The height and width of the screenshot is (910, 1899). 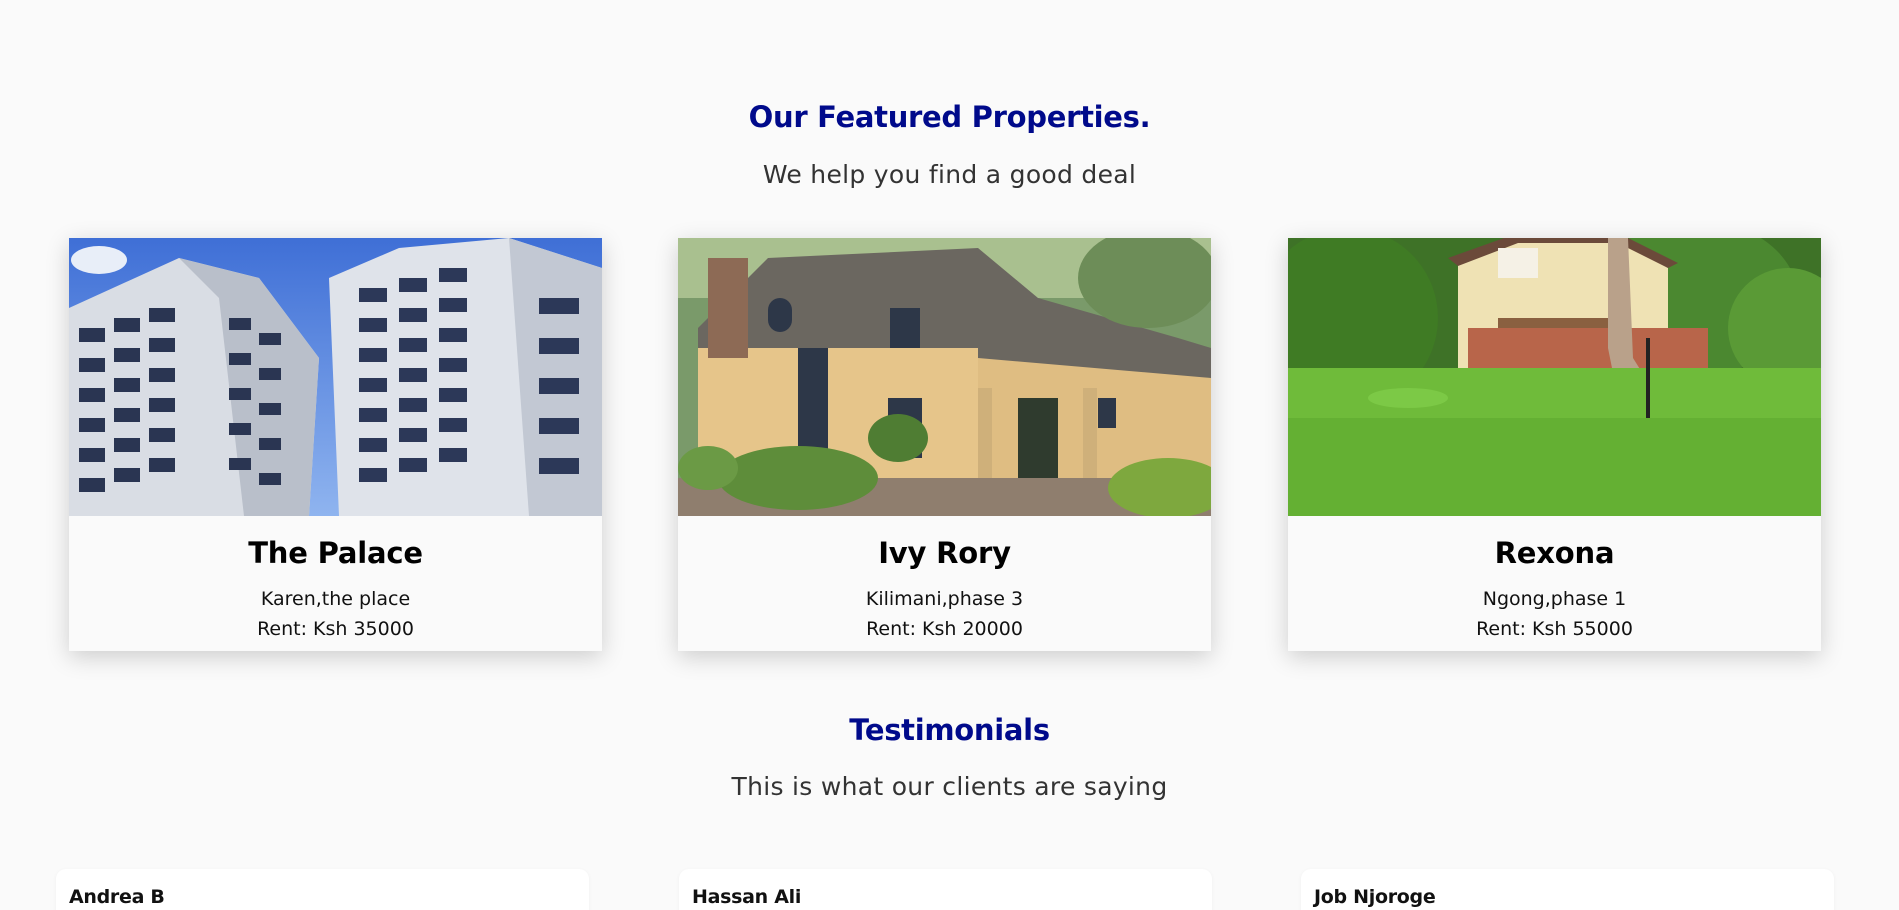 What do you see at coordinates (1554, 599) in the screenshot?
I see `property-location: Ngong,phase 1` at bounding box center [1554, 599].